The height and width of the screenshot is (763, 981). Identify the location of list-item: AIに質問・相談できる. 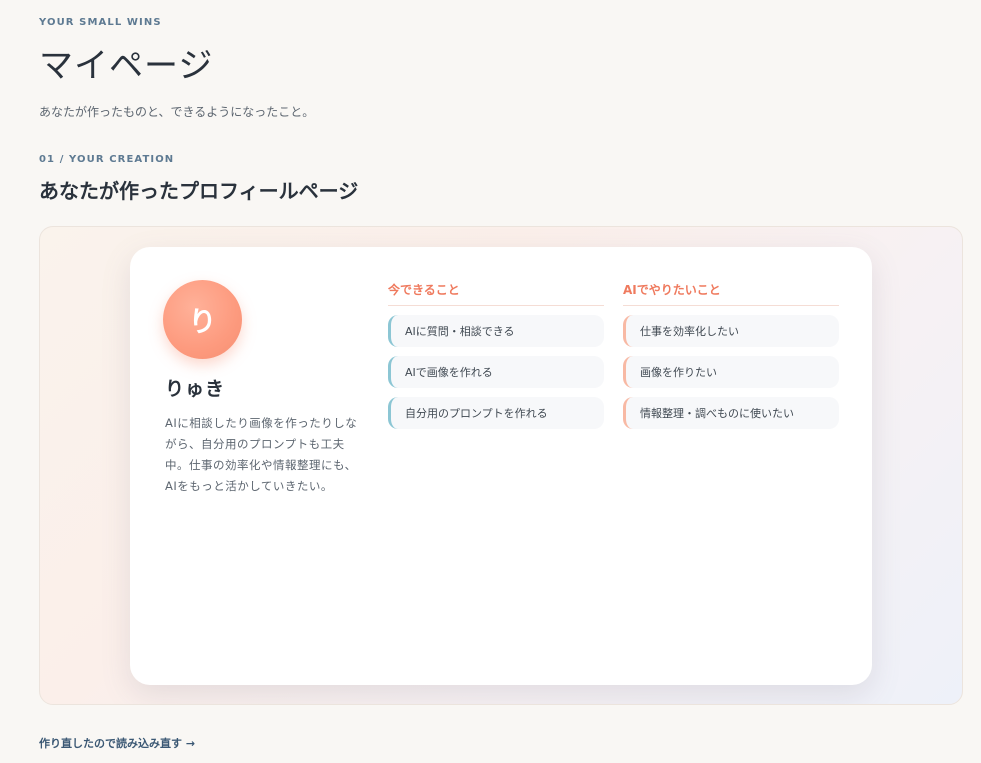
(496, 331).